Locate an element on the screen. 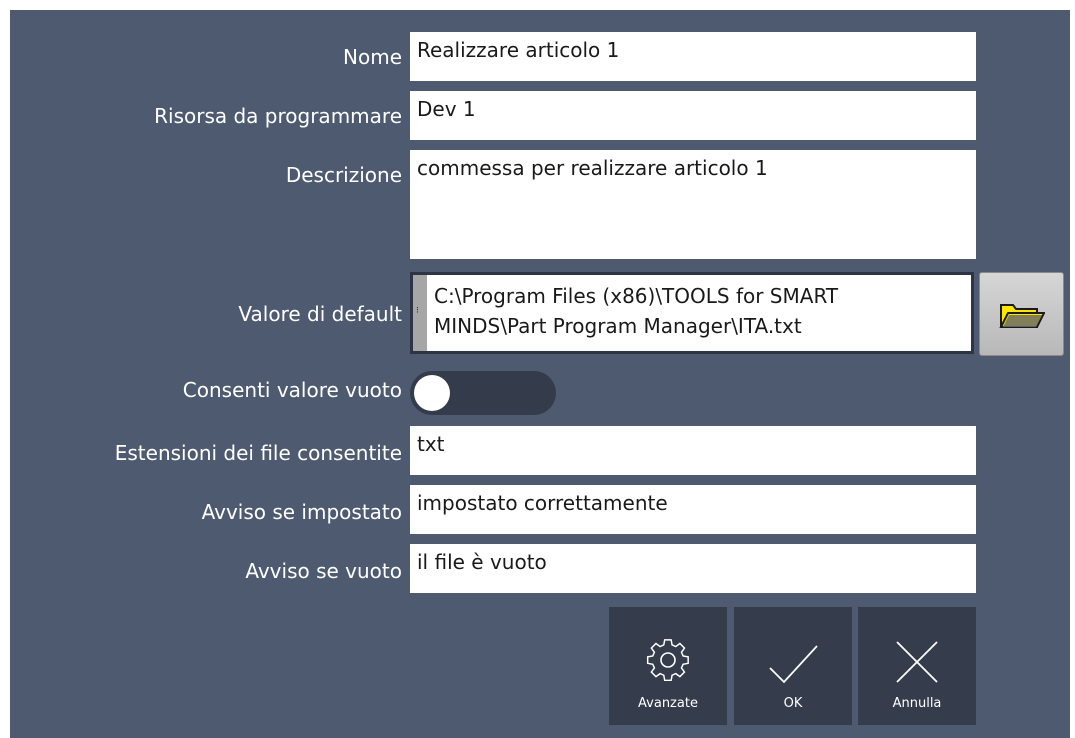  description-label: Descrizione is located at coordinates (343, 175).